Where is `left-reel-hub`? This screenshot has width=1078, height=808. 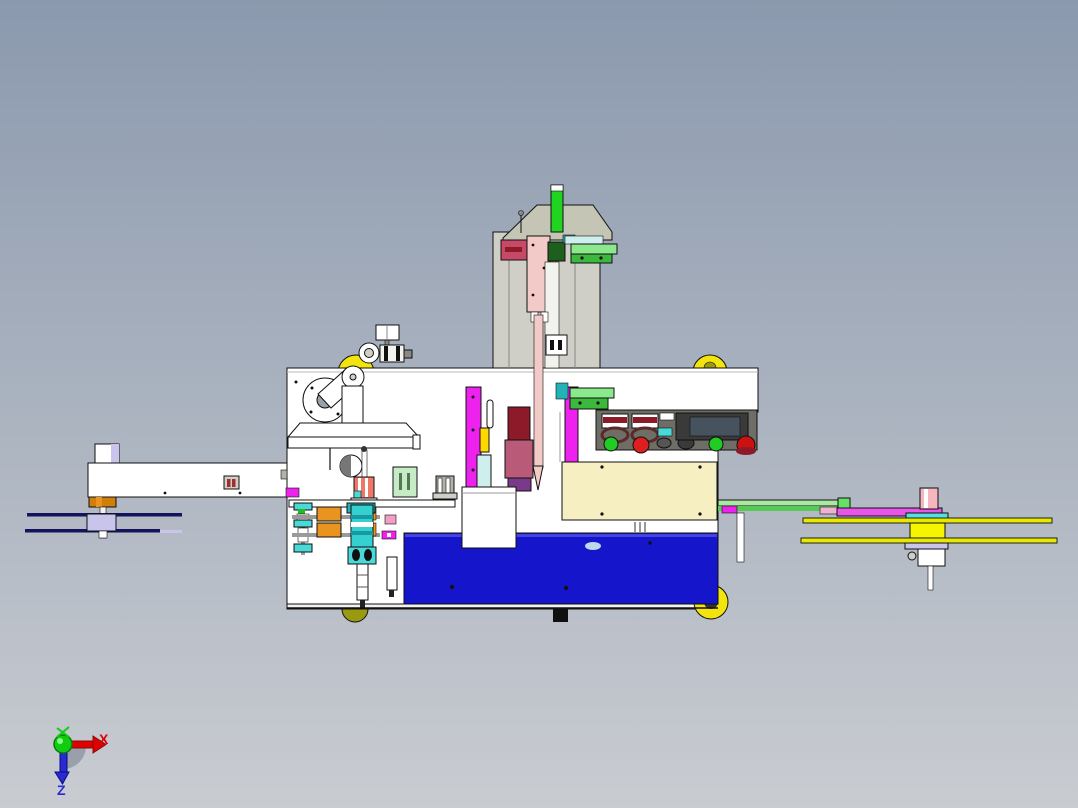 left-reel-hub is located at coordinates (101, 522).